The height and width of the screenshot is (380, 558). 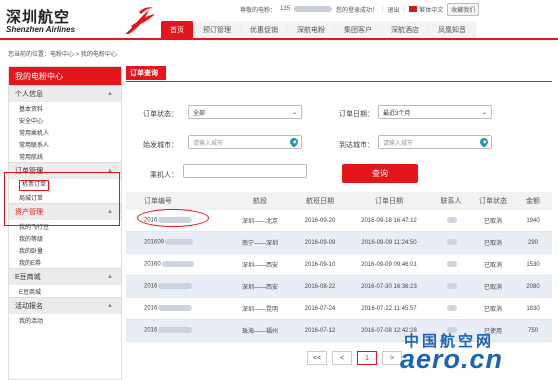 What do you see at coordinates (397, 113) in the screenshot?
I see `date-value: 最近3个月` at bounding box center [397, 113].